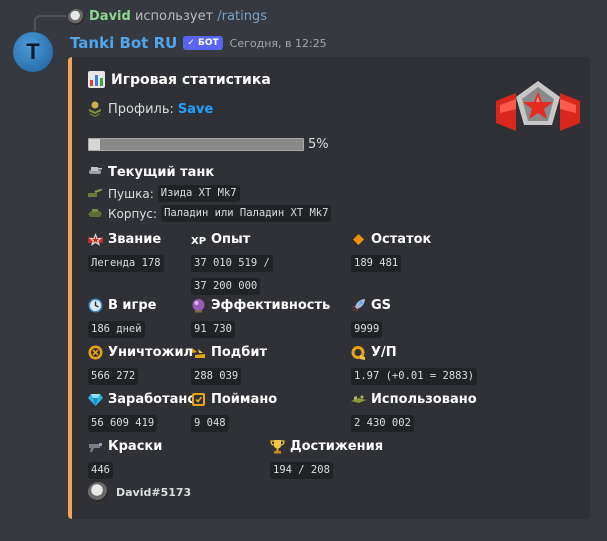 The image size is (607, 541). What do you see at coordinates (174, 16) in the screenshot?
I see `reply-action: использует` at bounding box center [174, 16].